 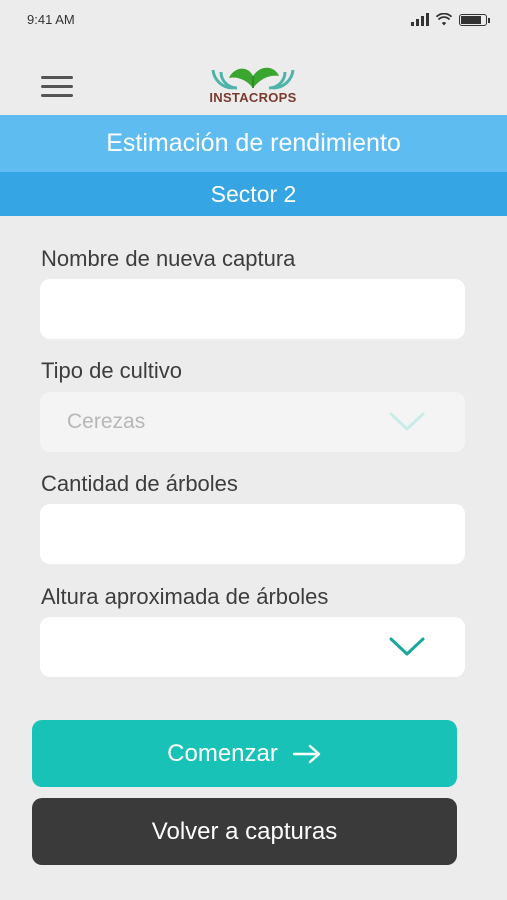 I want to click on hamburger-menu-button, so click(x=57, y=87).